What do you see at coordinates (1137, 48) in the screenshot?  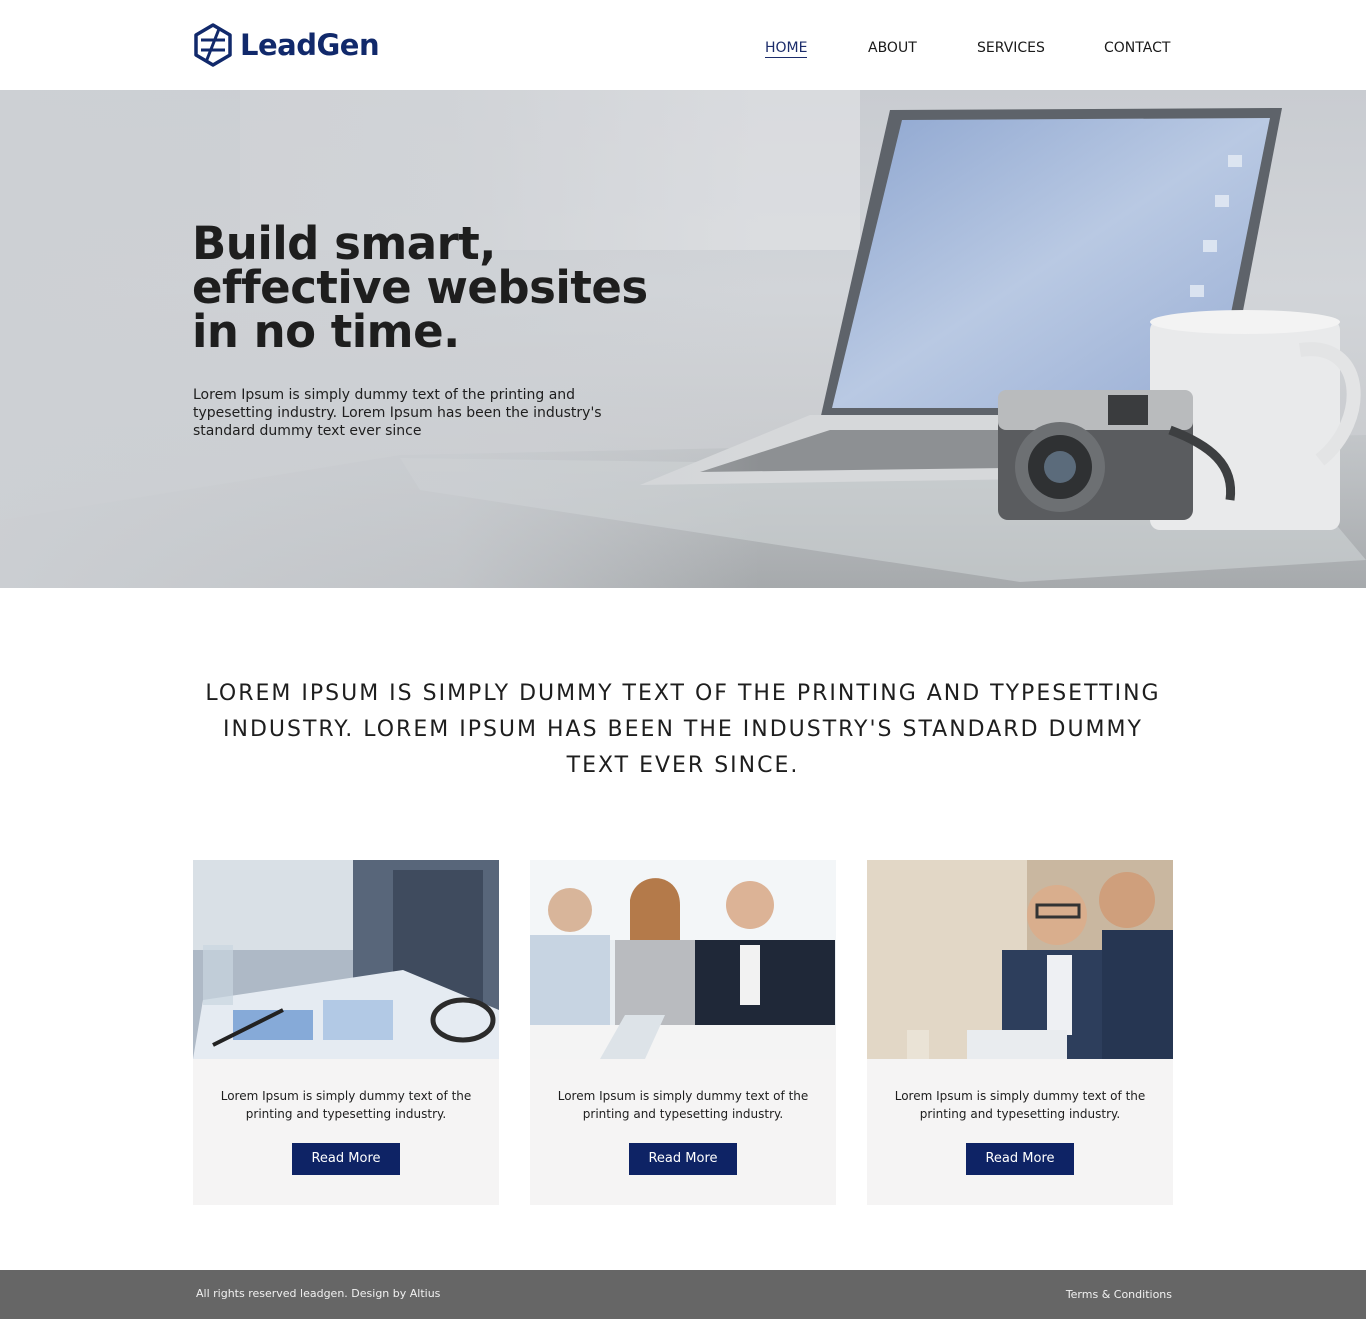 I see `nav-contact: CONTACT` at bounding box center [1137, 48].